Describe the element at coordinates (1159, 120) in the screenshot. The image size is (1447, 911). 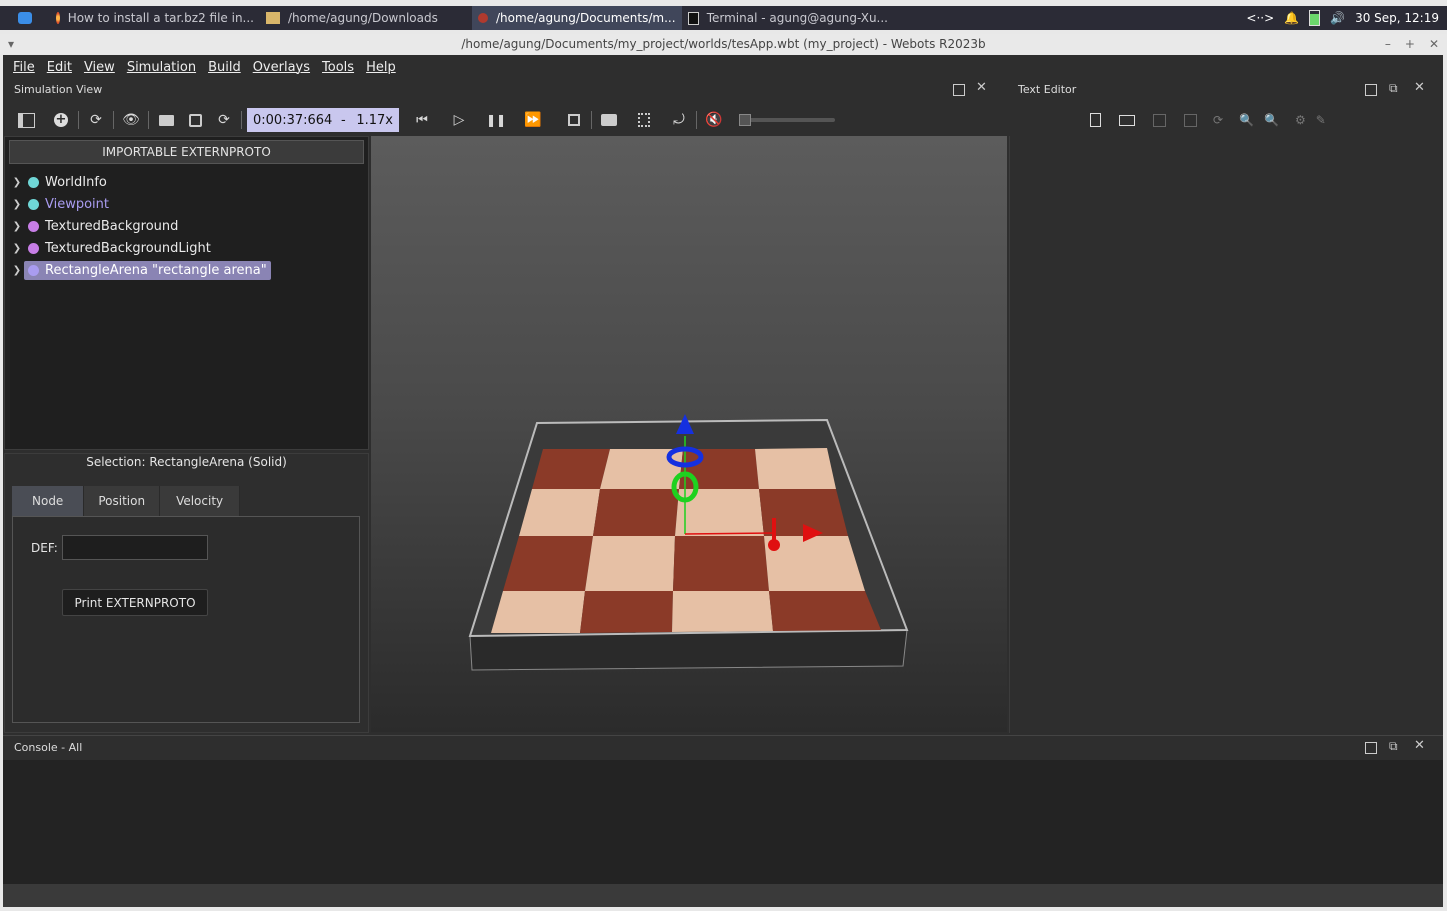
I see `save-file-icon` at that location.